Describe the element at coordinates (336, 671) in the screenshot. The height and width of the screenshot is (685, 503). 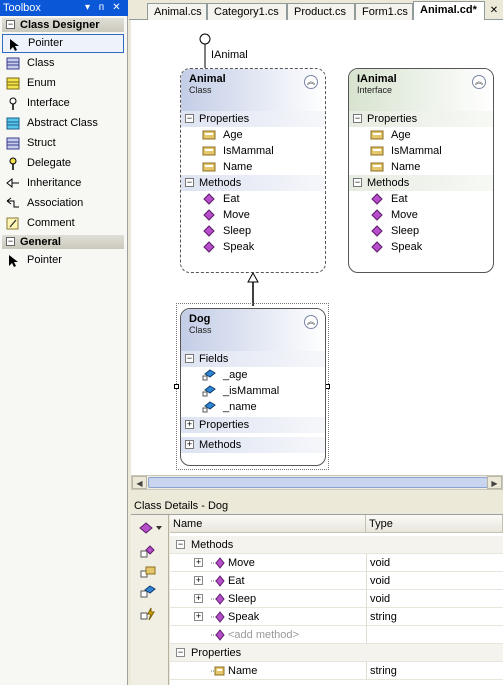
I see `property-row: Name string` at that location.